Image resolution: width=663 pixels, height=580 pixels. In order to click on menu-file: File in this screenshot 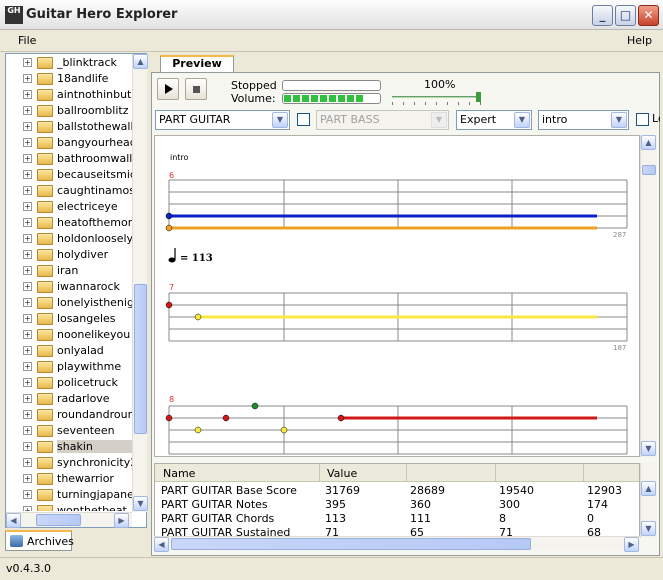, I will do `click(27, 40)`.